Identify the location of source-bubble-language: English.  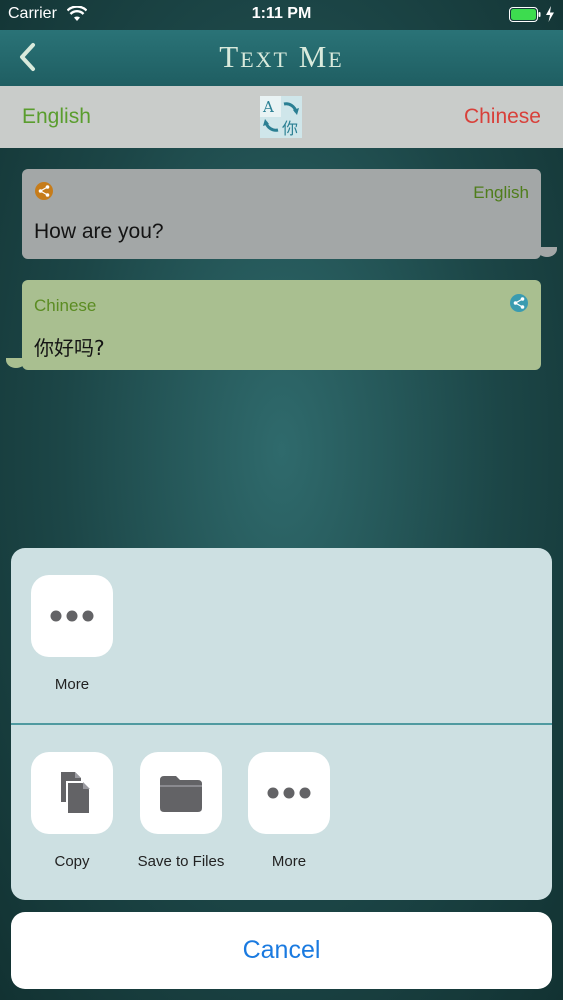
(501, 192).